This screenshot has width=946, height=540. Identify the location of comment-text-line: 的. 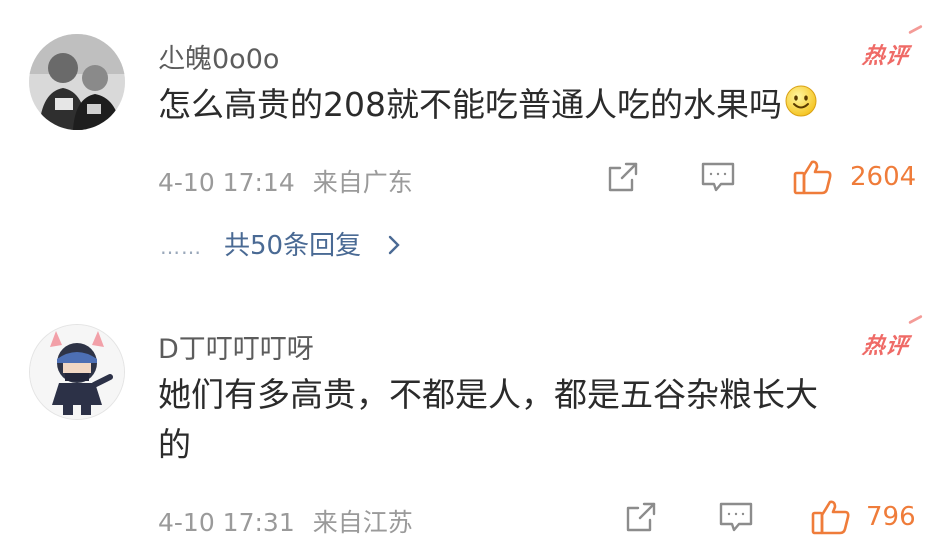
(174, 444).